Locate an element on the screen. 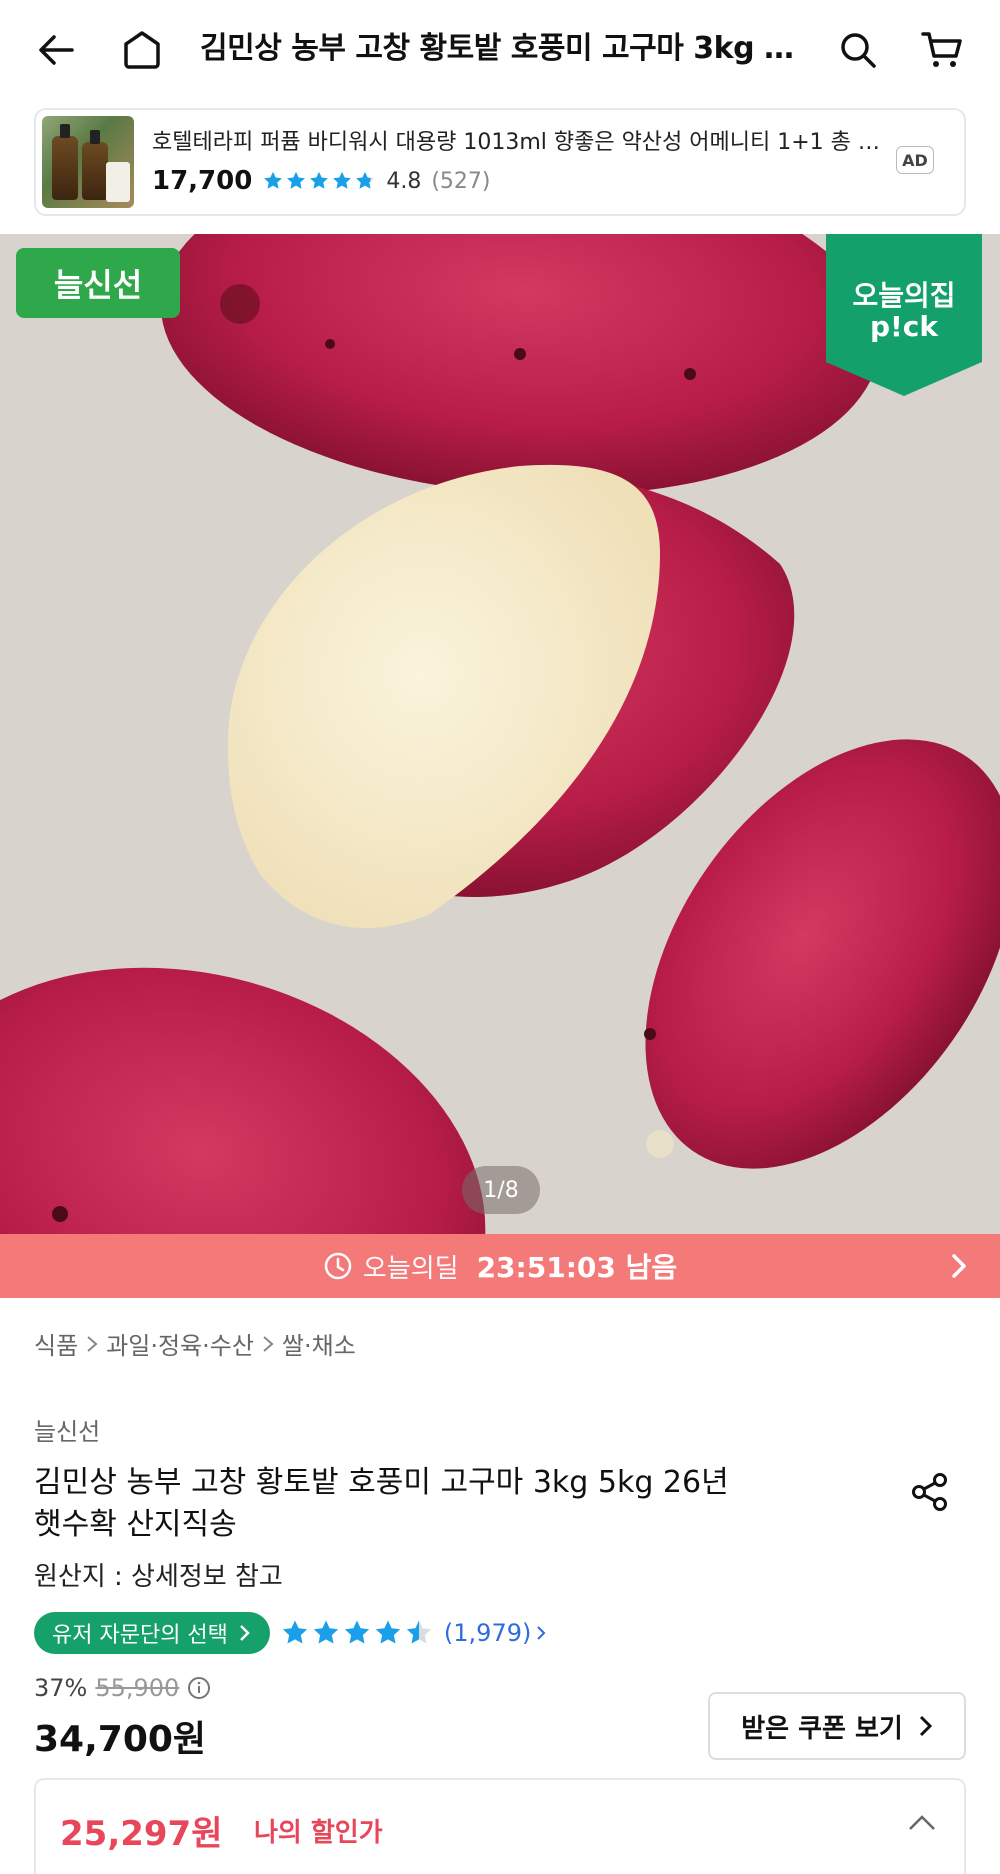 Image resolution: width=1000 pixels, height=1874 pixels. view-coupons-button: 받은 쿠폰 보기 is located at coordinates (837, 1726).